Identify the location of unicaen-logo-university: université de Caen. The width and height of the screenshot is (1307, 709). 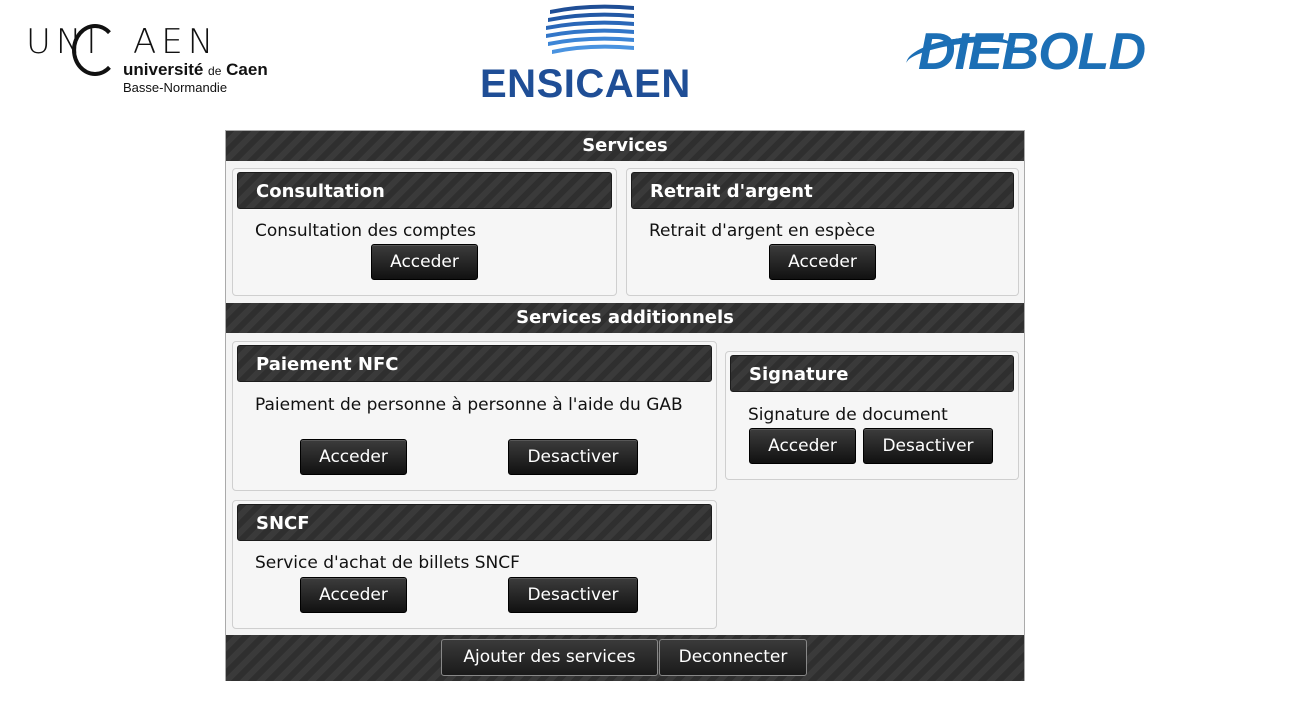
(195, 69).